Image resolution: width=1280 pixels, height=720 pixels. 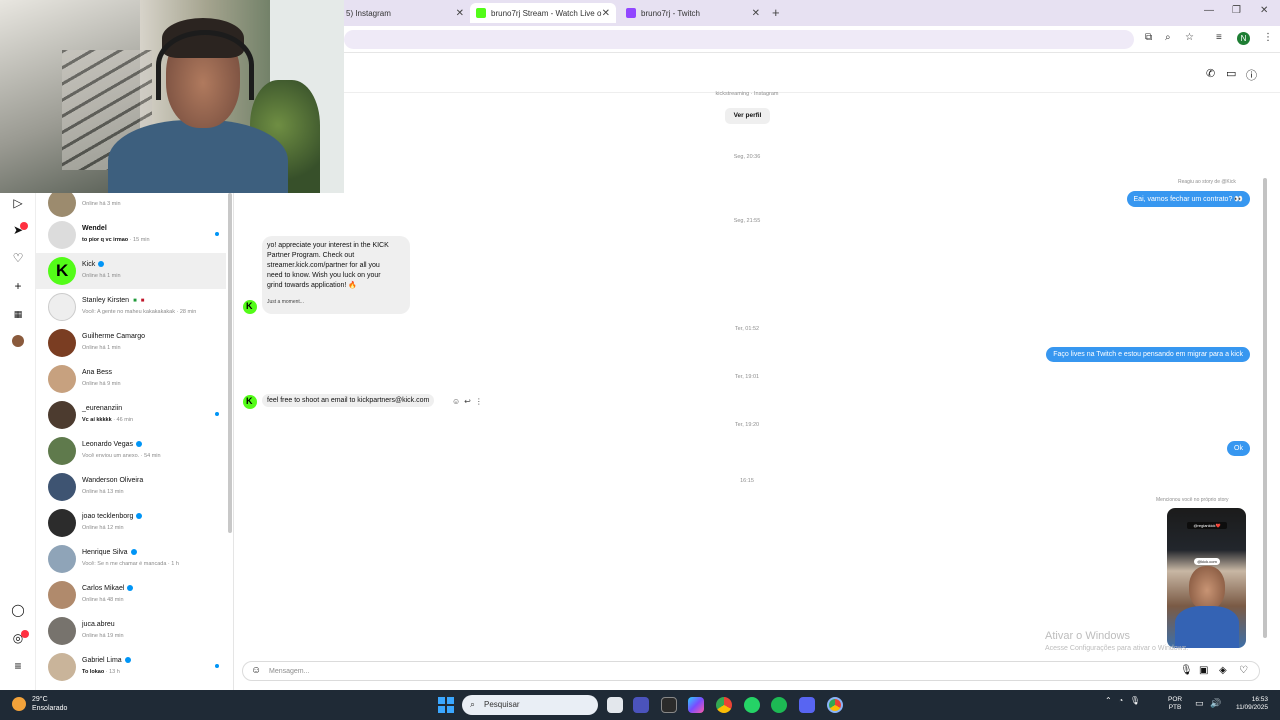 I want to click on language-indicator: POR PTB, so click(x=1175, y=704).